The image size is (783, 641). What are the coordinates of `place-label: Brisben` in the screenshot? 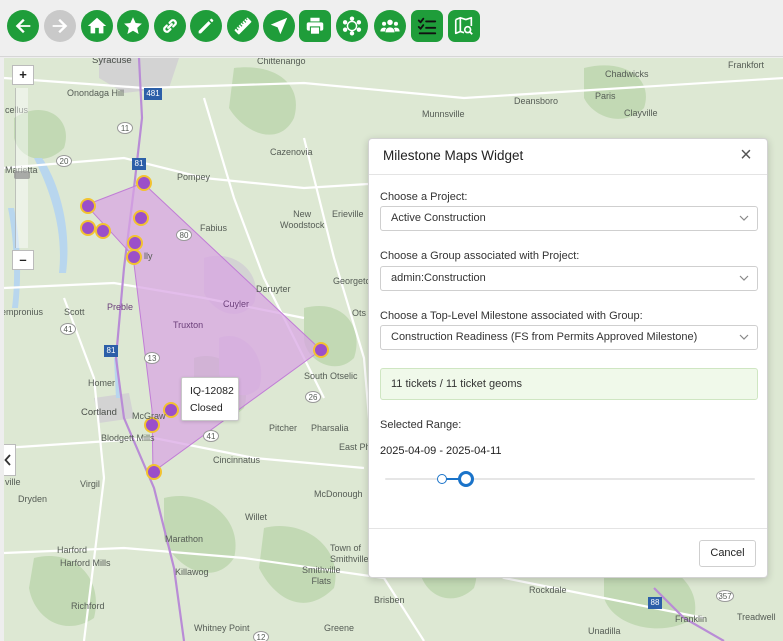 It's located at (389, 600).